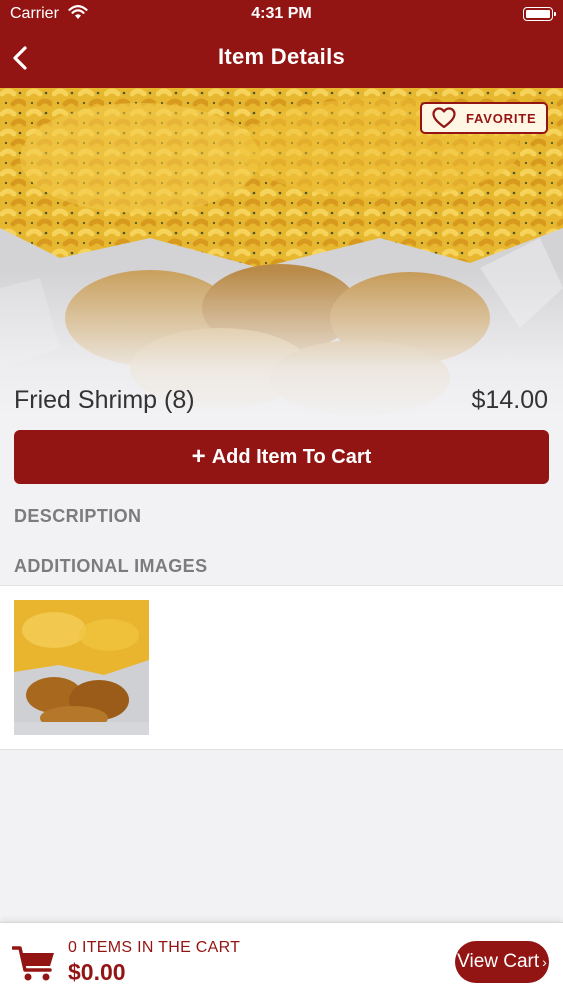 The image size is (563, 1000). I want to click on add-to-cart-label: Add Item To Cart, so click(291, 456).